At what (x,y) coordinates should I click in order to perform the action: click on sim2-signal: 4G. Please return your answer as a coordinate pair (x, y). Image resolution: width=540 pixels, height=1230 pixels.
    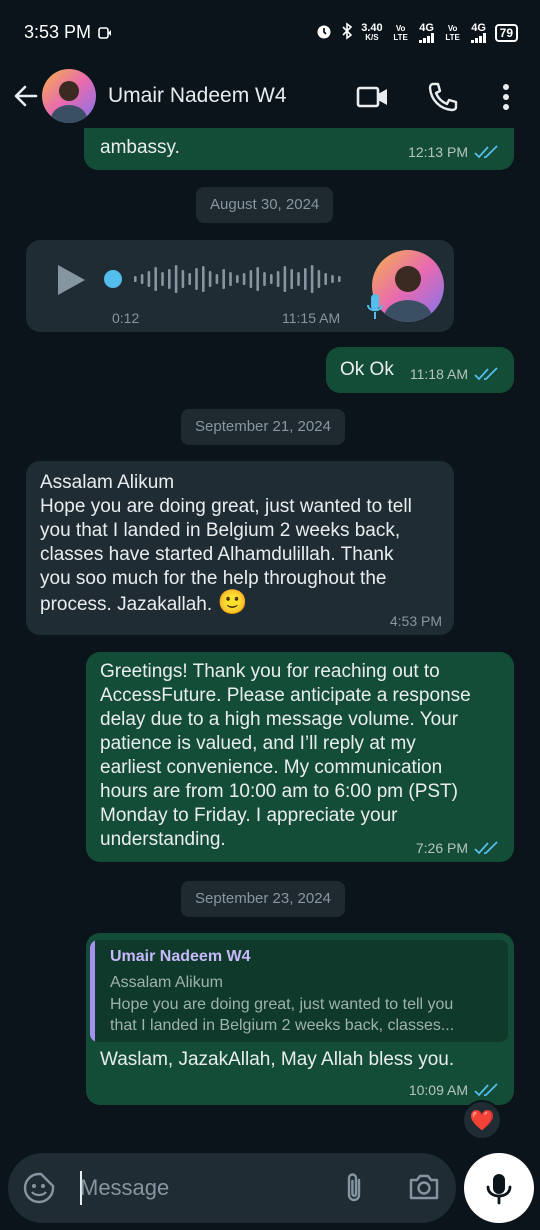
    Looking at the image, I should click on (478, 32).